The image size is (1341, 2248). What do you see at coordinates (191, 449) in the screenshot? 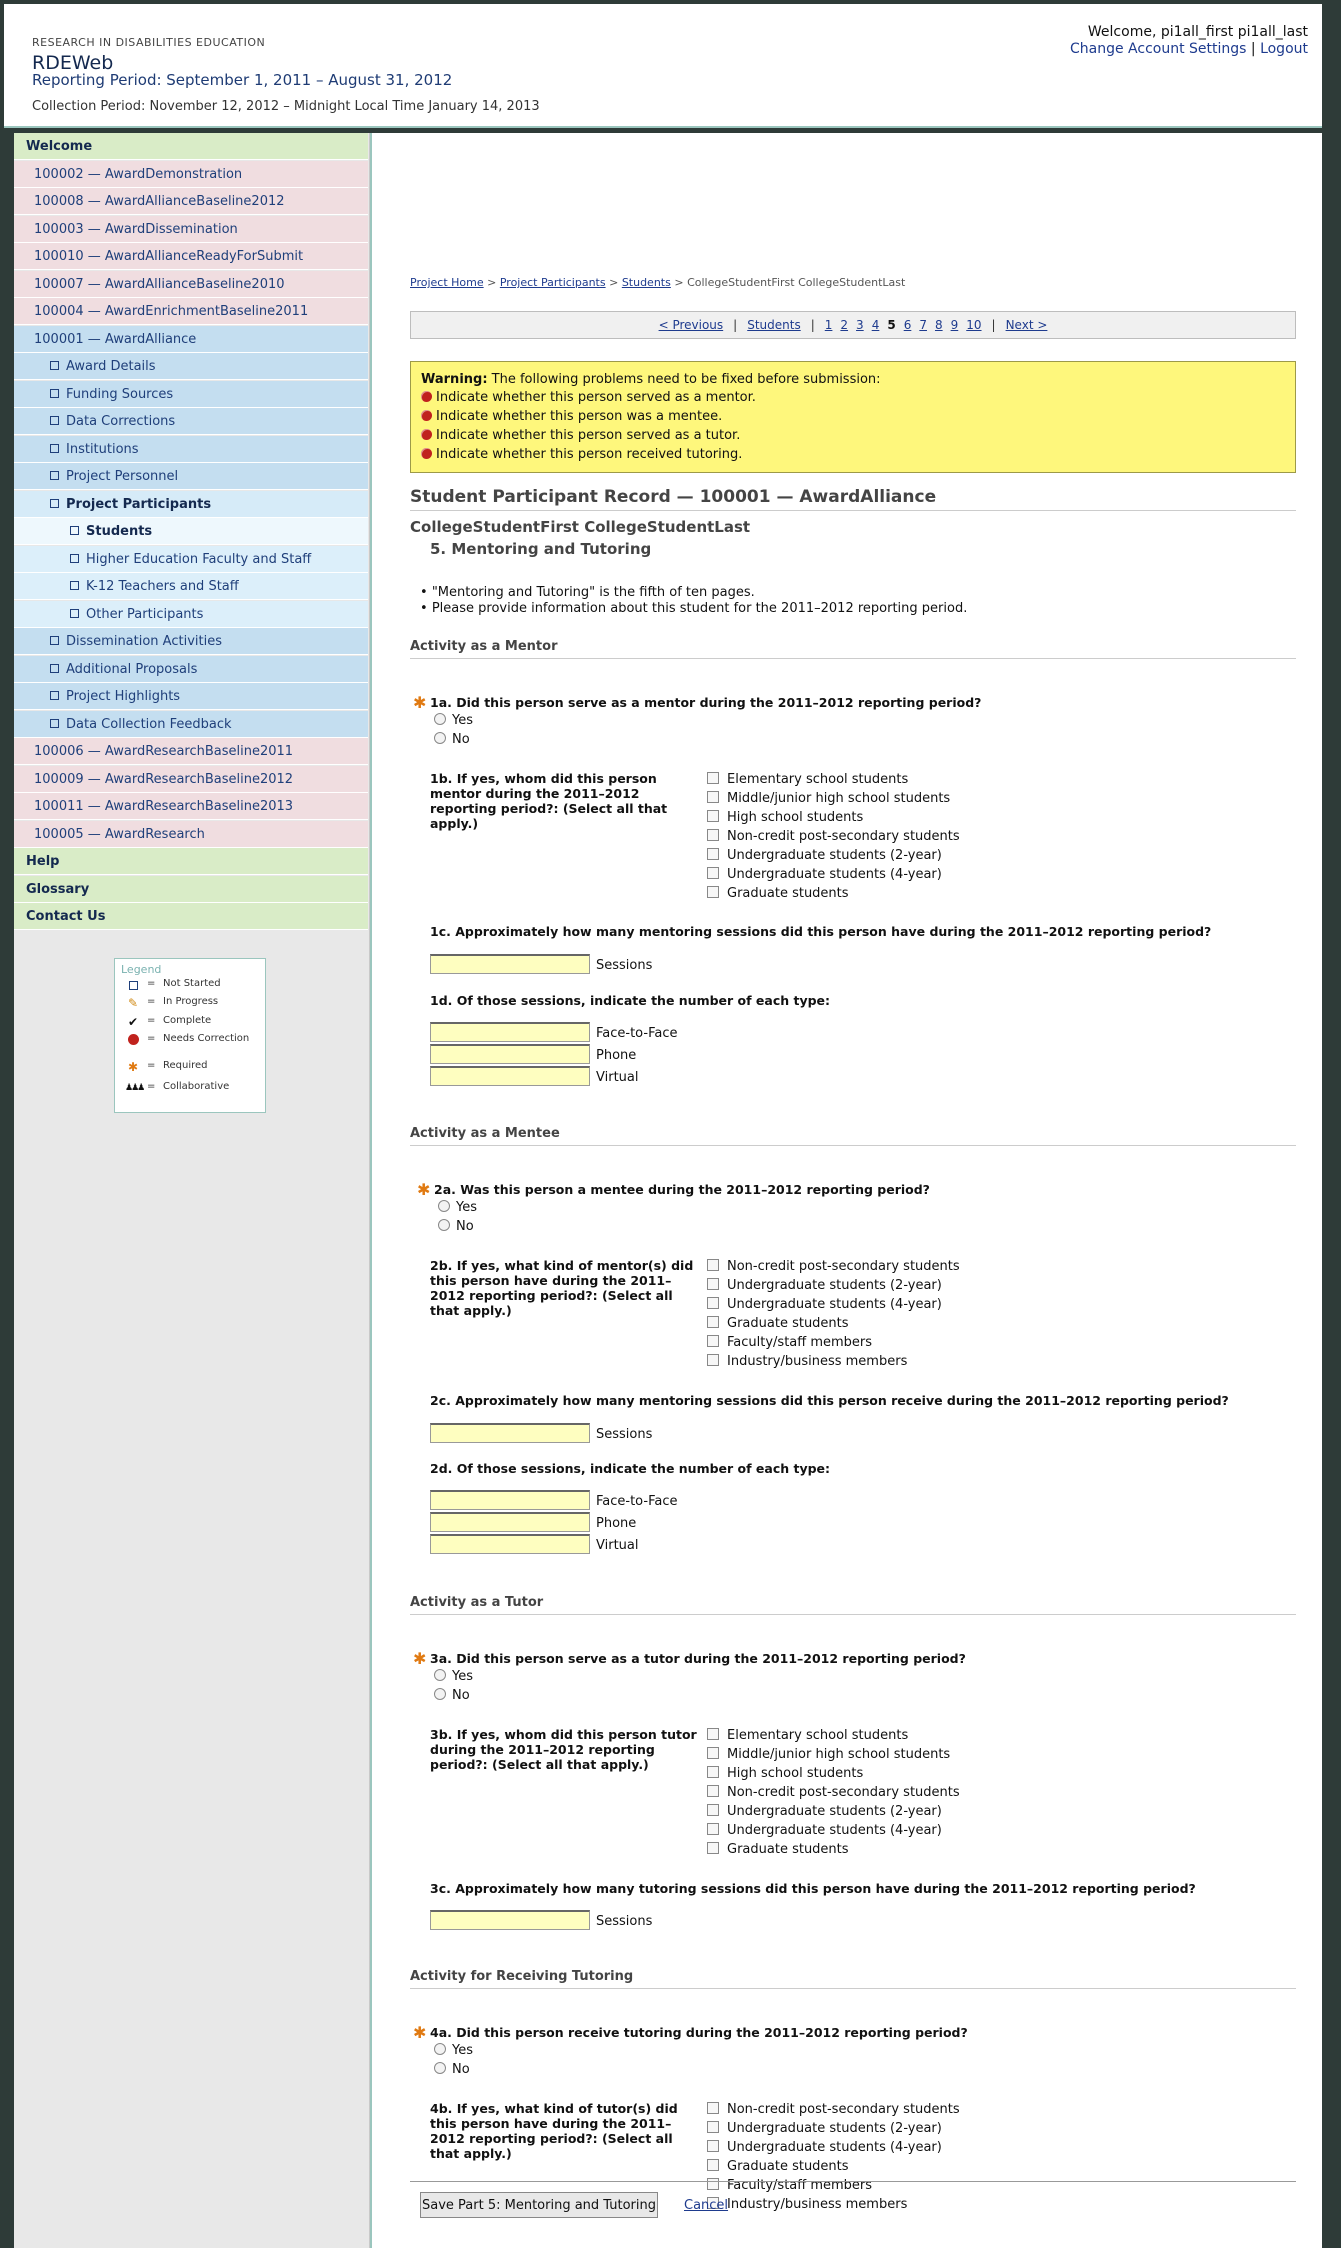
I see `nav-sub-institutions: Institutions` at bounding box center [191, 449].